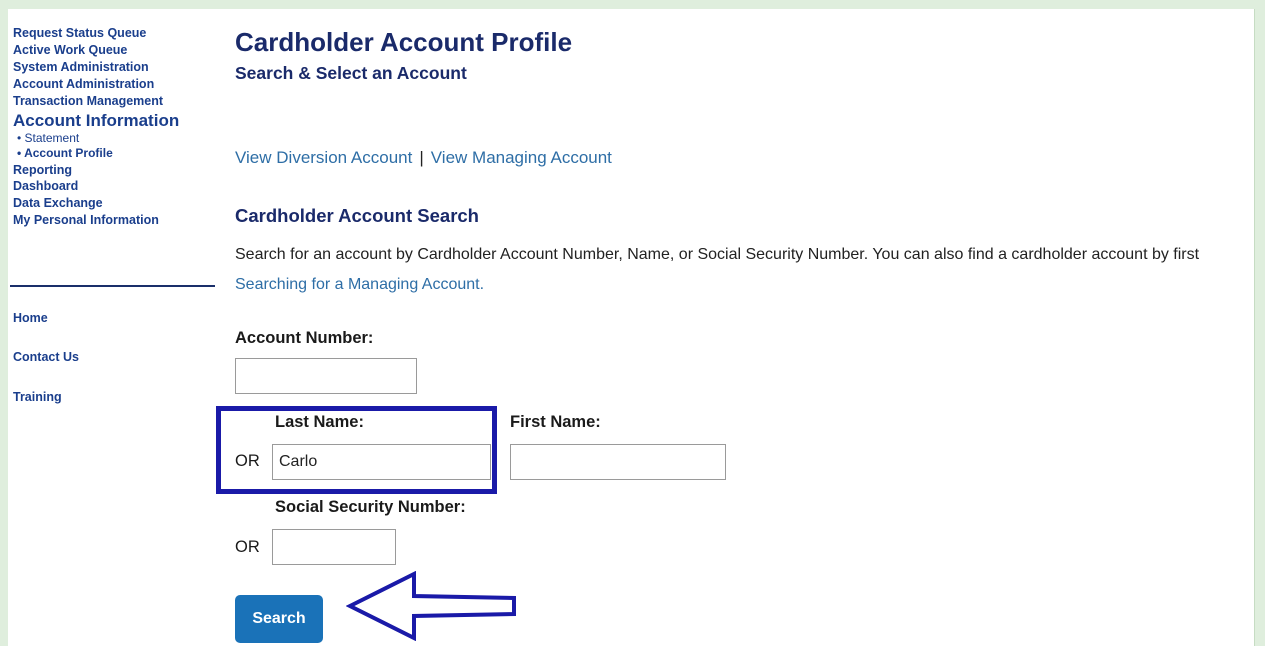  What do you see at coordinates (279, 619) in the screenshot?
I see `search-button: Search` at bounding box center [279, 619].